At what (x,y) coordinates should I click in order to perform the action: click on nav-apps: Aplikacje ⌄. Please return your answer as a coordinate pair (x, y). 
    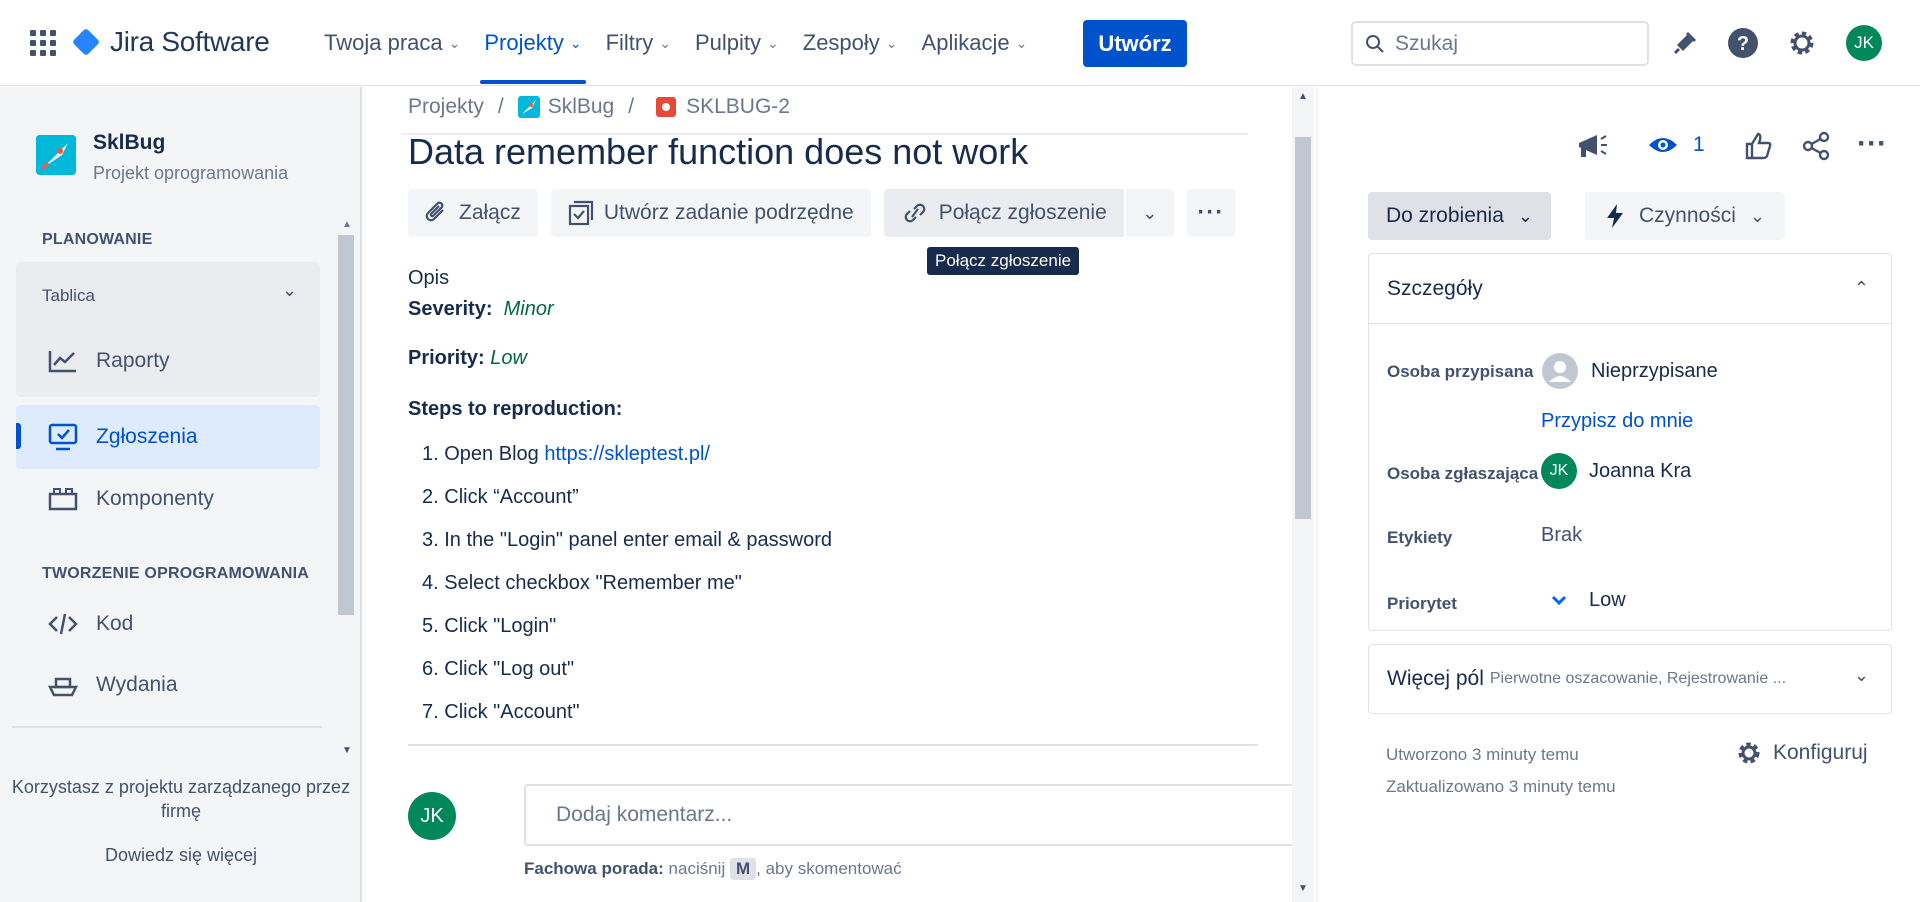
    Looking at the image, I should click on (975, 43).